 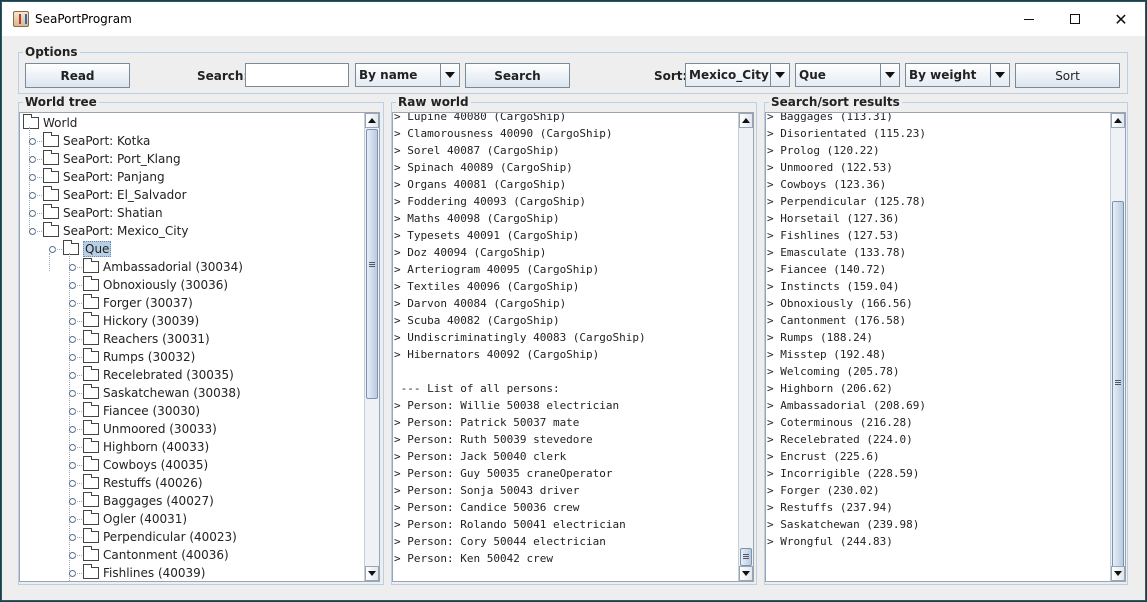 What do you see at coordinates (473, 558) in the screenshot?
I see `raw-world-line: > Person: Ken 50042 crew` at bounding box center [473, 558].